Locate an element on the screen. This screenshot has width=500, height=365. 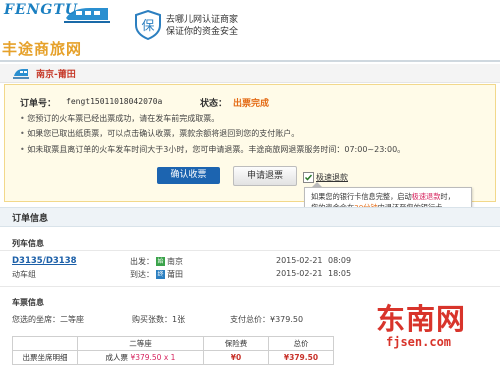
depart-date: 2015-02-21 is located at coordinates (299, 260).